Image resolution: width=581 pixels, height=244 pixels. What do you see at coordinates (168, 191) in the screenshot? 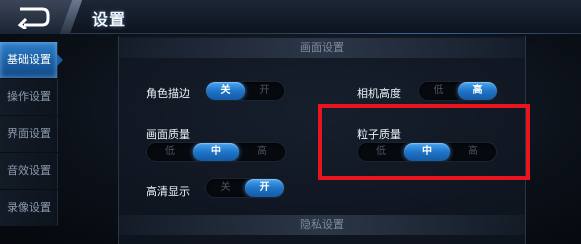
I see `hd-display-label: 高清显示` at bounding box center [168, 191].